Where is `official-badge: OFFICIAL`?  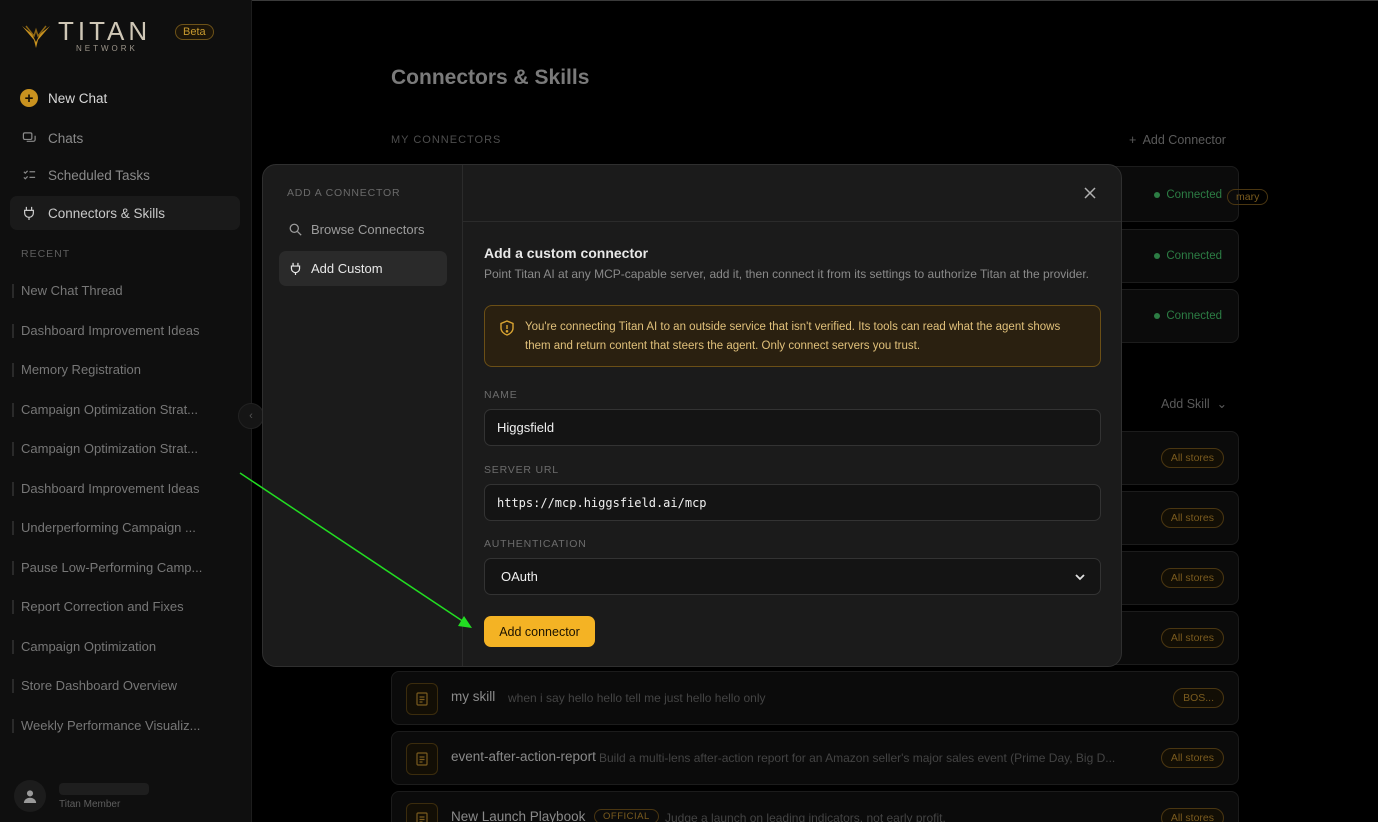
official-badge: OFFICIAL is located at coordinates (626, 815).